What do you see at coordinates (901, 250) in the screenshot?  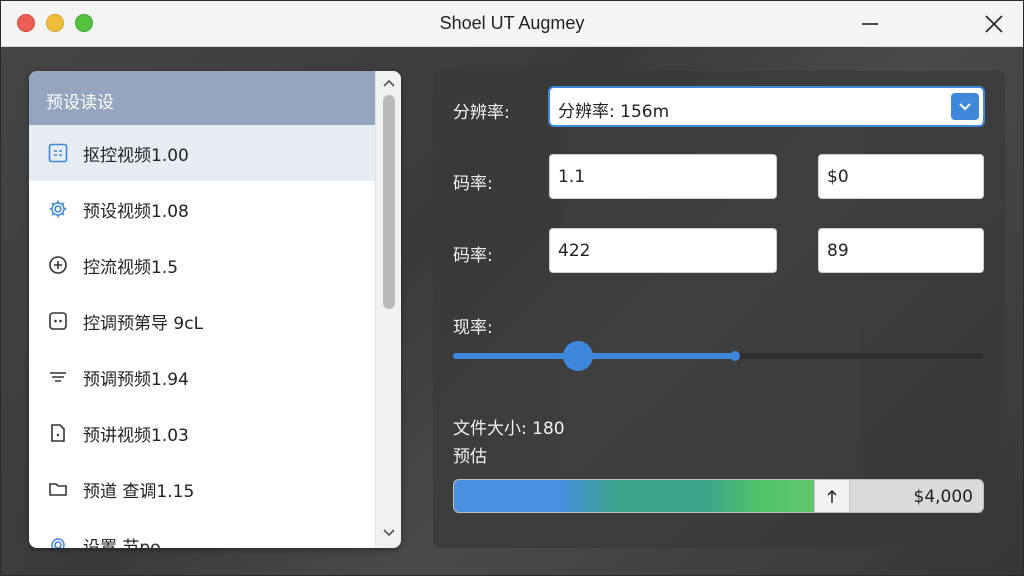 I see `bitrate-extra-field-2: 89` at bounding box center [901, 250].